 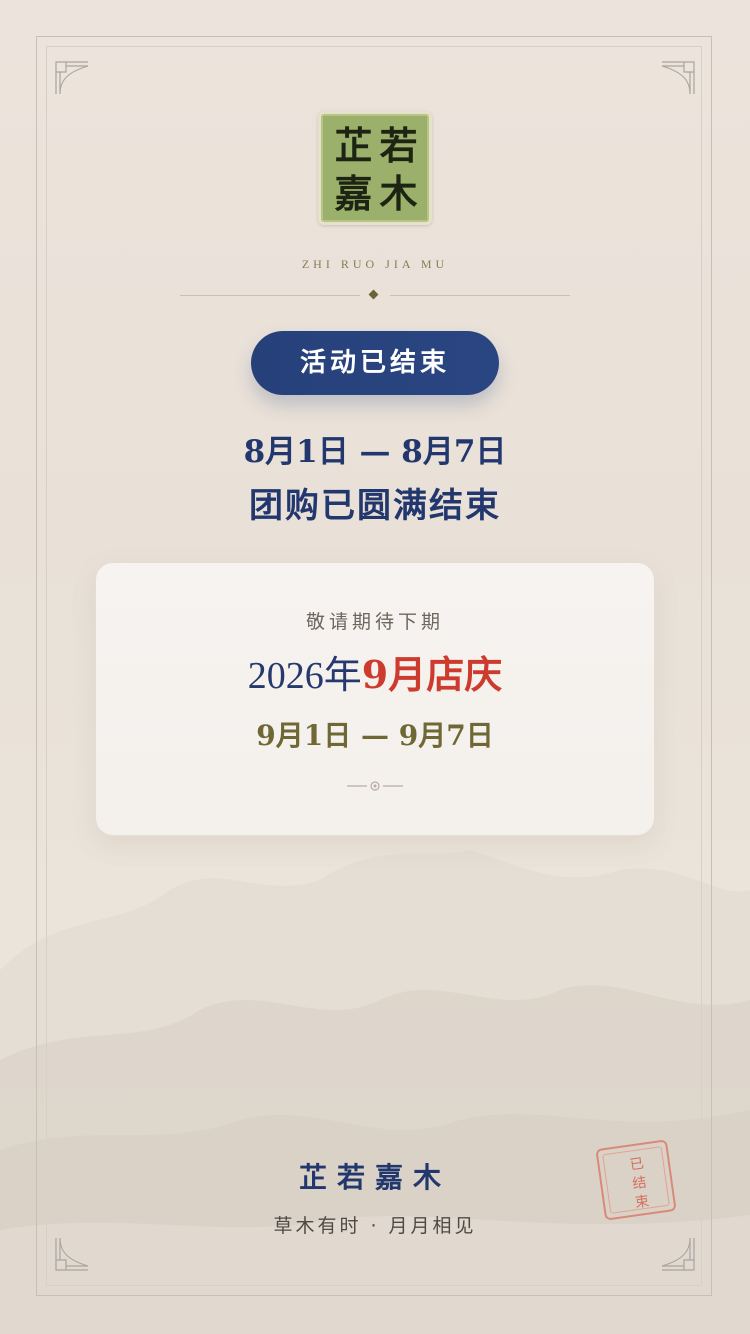 I want to click on next-event-dates: 9月1日 — 9月7日, so click(x=375, y=735).